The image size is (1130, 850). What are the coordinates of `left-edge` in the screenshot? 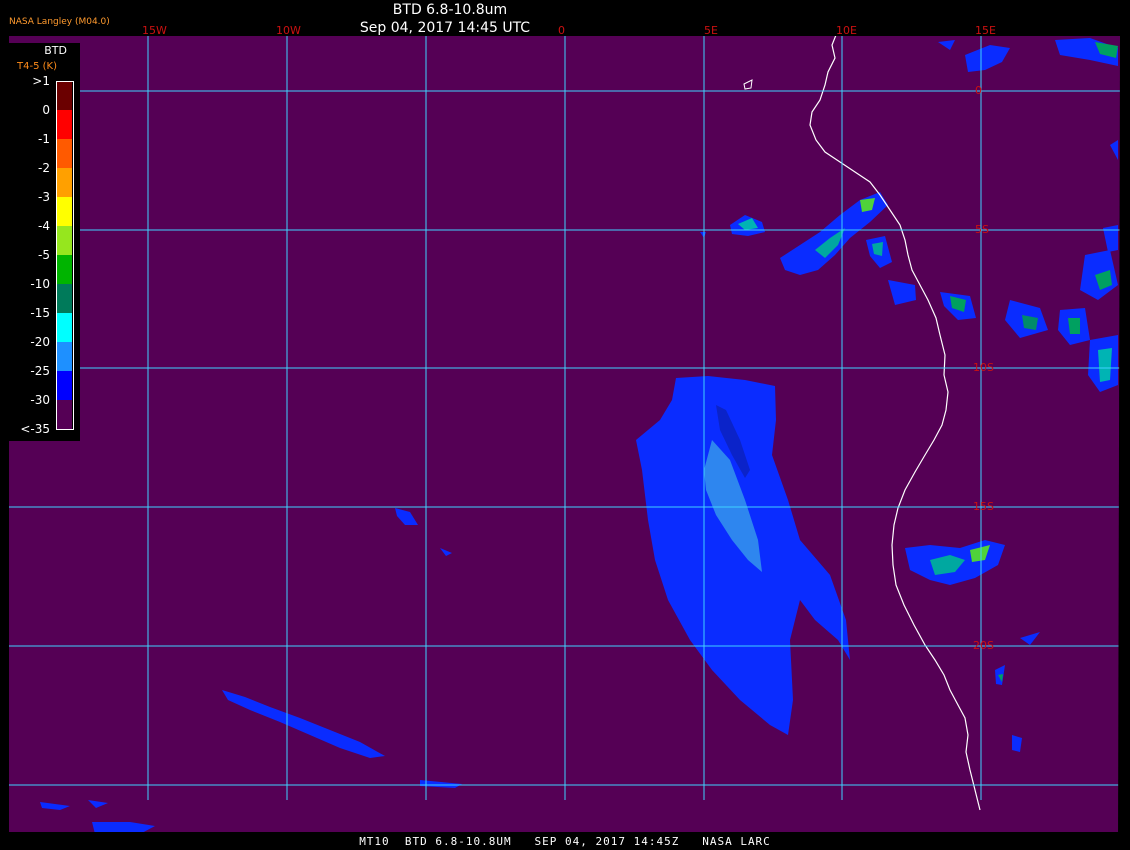 It's located at (4, 443).